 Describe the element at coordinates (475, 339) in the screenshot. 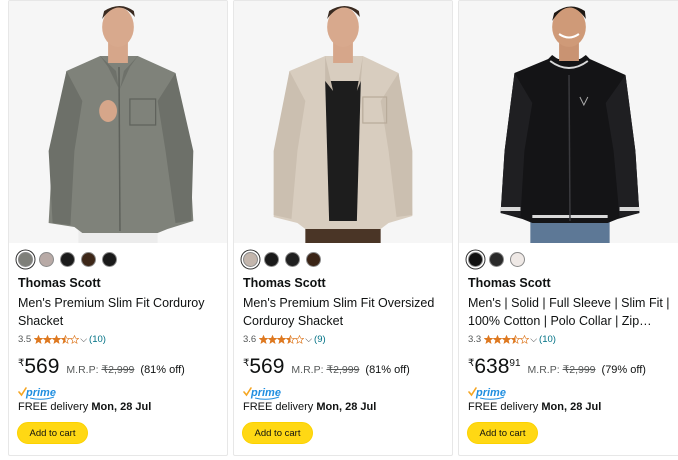

I see `rating-value: 3.3` at that location.